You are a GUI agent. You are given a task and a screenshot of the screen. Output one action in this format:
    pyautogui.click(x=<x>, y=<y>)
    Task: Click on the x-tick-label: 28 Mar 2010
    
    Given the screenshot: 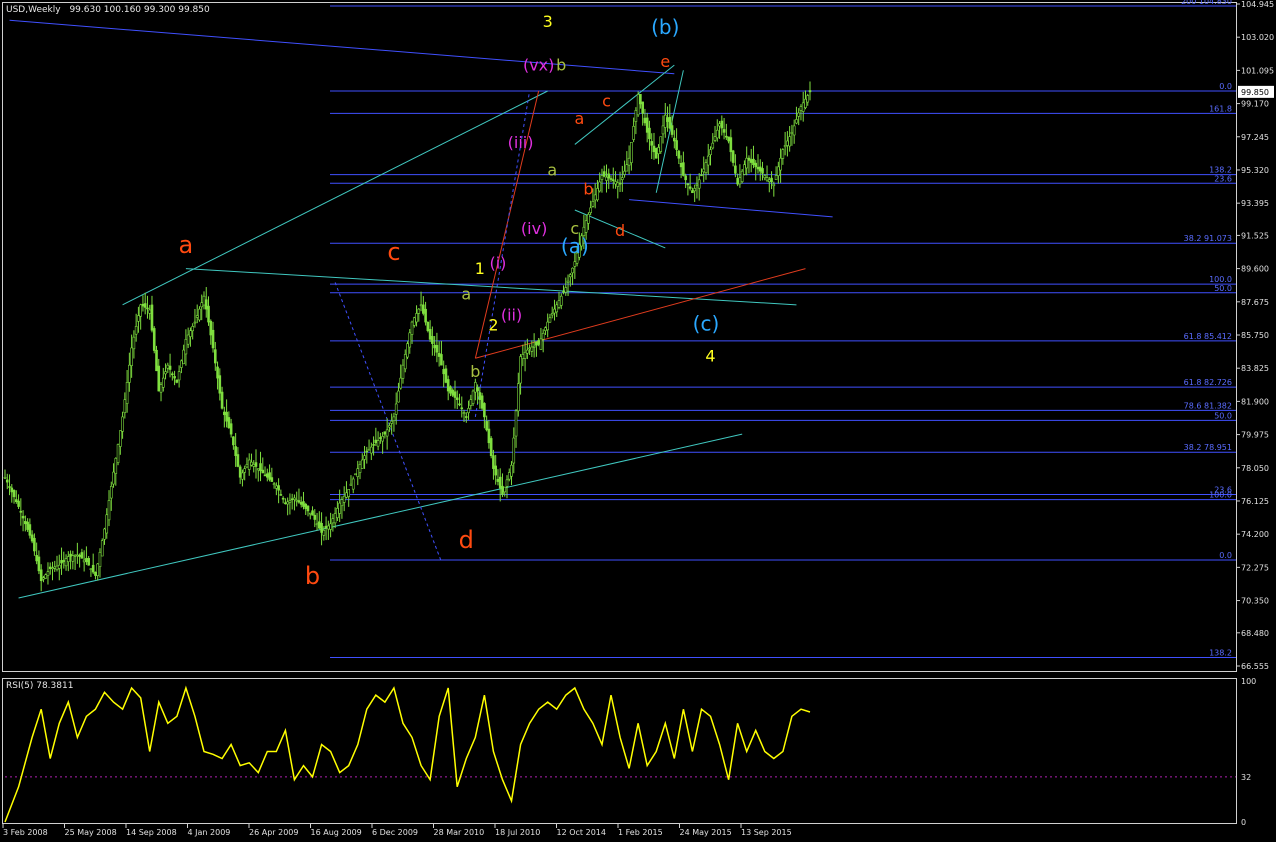 What is the action you would take?
    pyautogui.click(x=459, y=832)
    